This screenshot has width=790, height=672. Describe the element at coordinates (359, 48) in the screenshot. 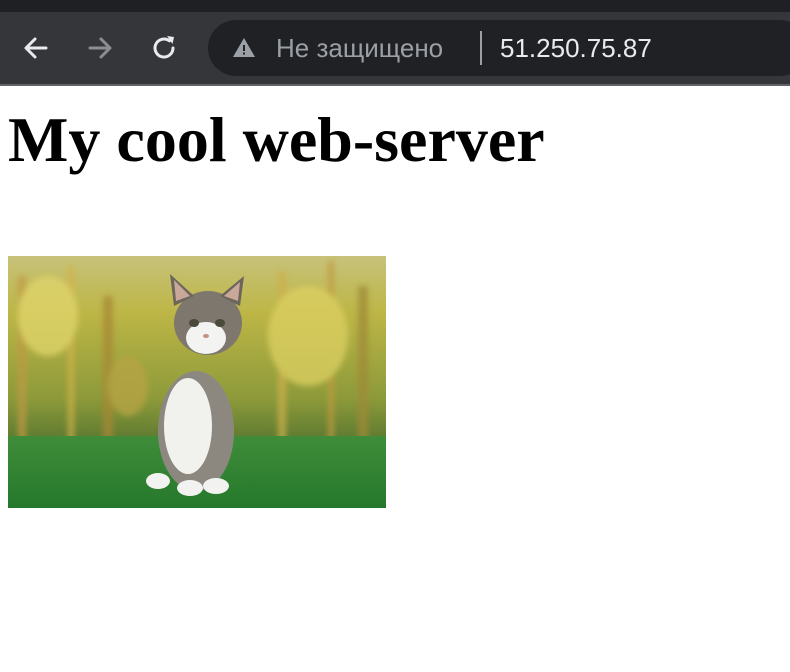

I see `security-status-label: Не защищено` at that location.